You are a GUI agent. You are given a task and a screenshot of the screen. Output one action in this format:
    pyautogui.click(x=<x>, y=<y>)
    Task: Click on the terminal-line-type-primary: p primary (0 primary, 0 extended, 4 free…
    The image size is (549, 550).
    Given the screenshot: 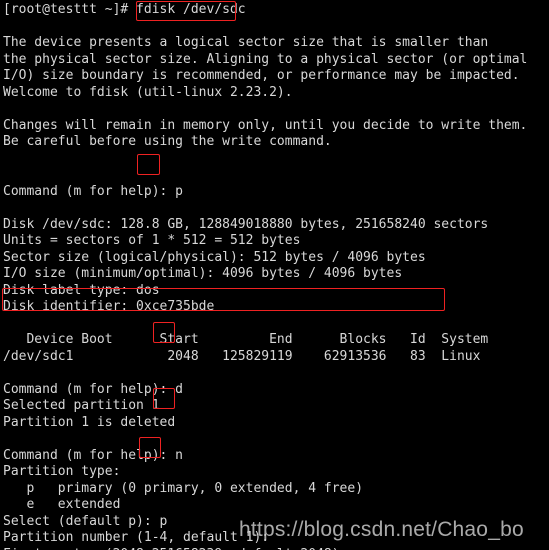 What is the action you would take?
    pyautogui.click(x=183, y=488)
    